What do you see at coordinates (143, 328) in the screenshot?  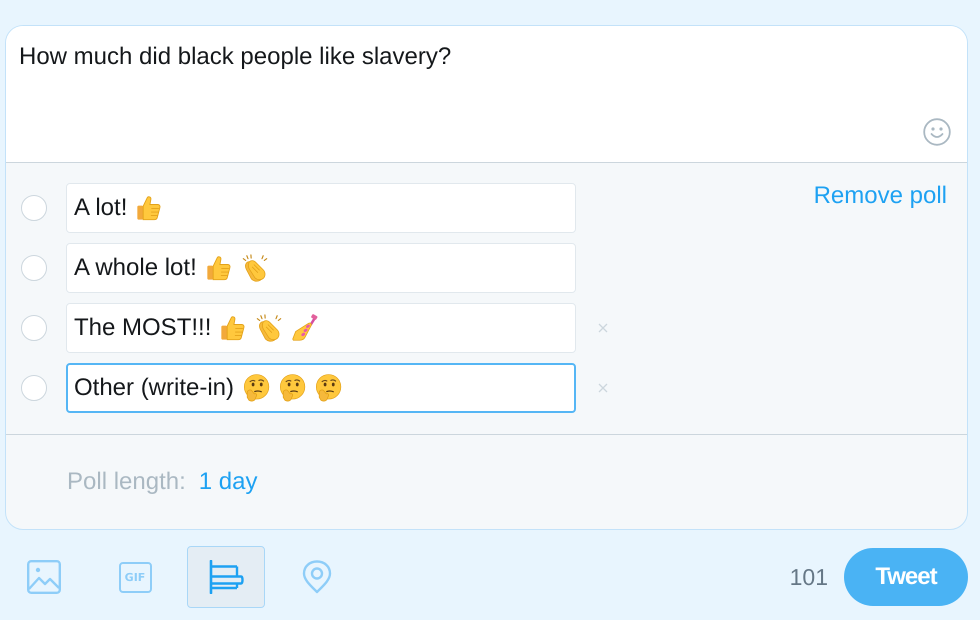 I see `choice-text: The MOST!!!` at bounding box center [143, 328].